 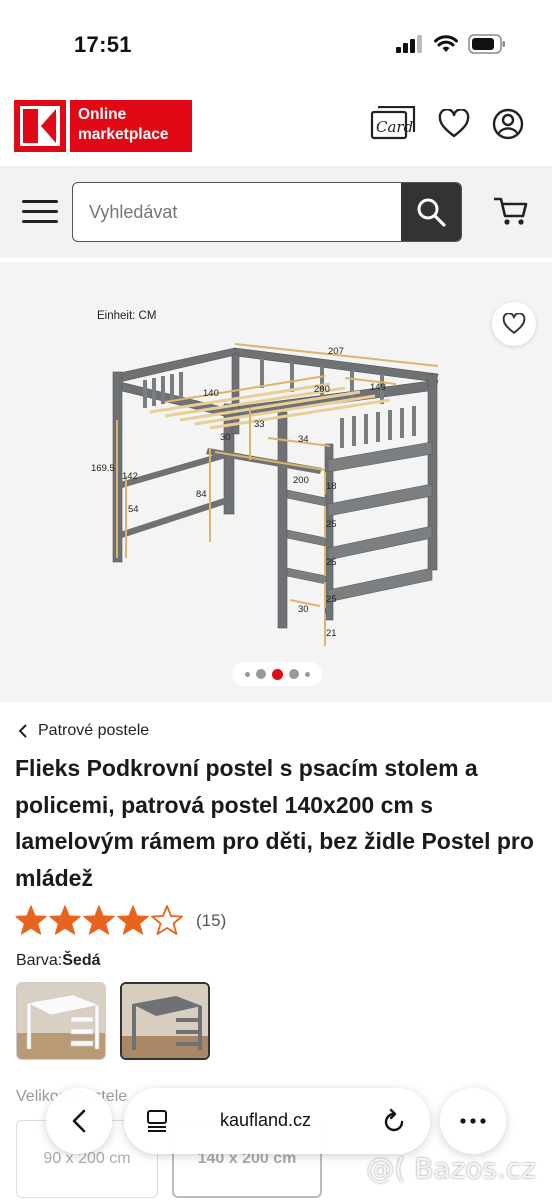 What do you see at coordinates (126, 316) in the screenshot?
I see `unit-label: Einheit: CM` at bounding box center [126, 316].